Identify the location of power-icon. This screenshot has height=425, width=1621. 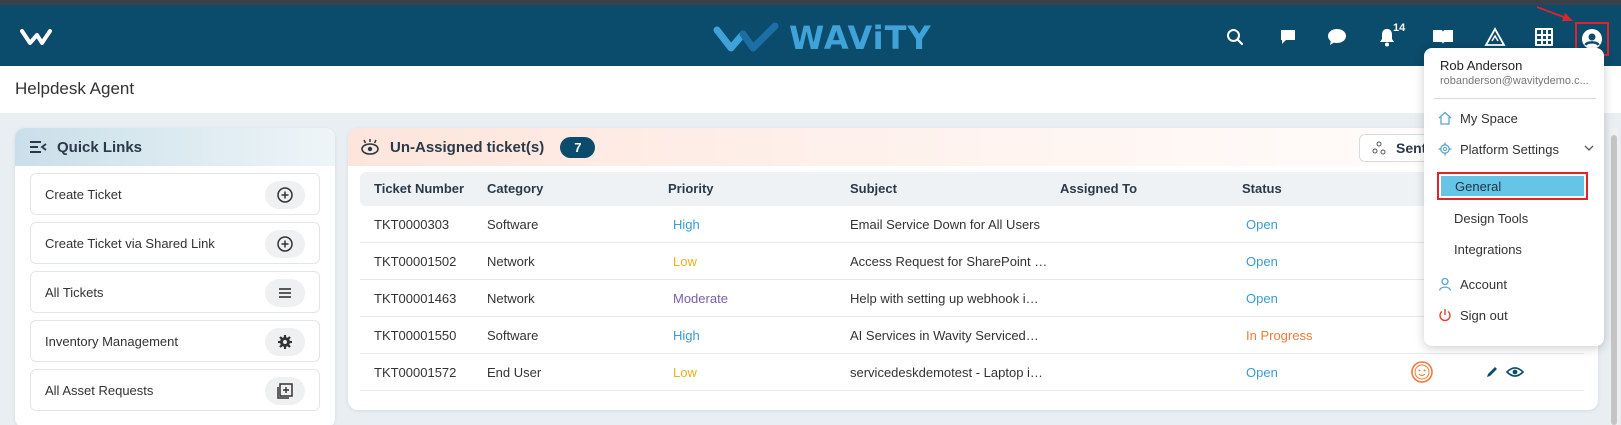
(1445, 315).